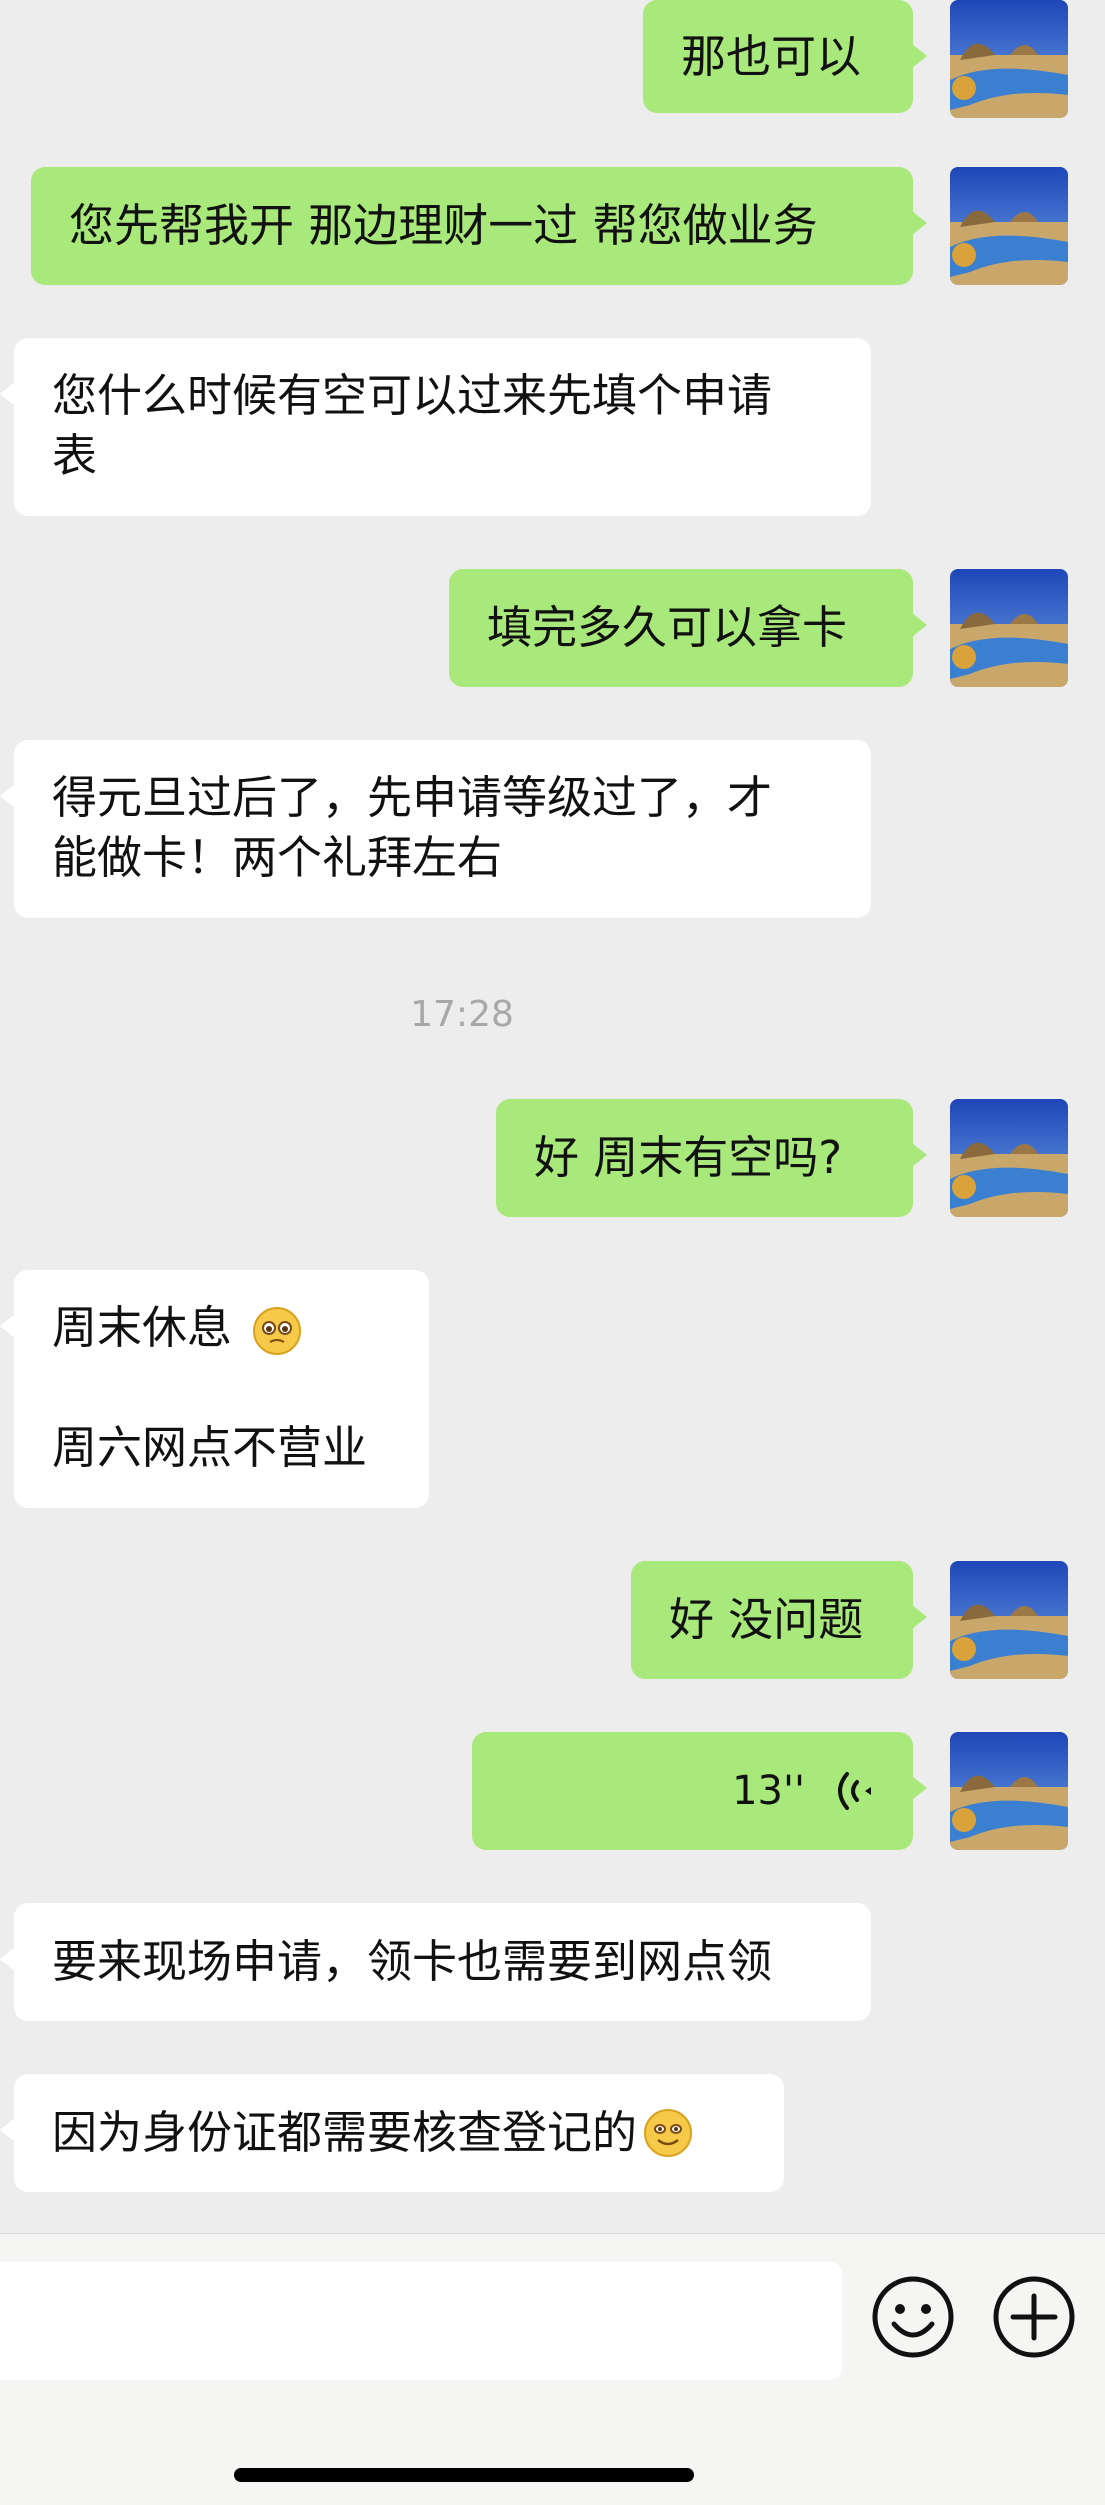  Describe the element at coordinates (412, 395) in the screenshot. I see `message-text-line: 您什么时候有空可以过来先填个申请` at that location.